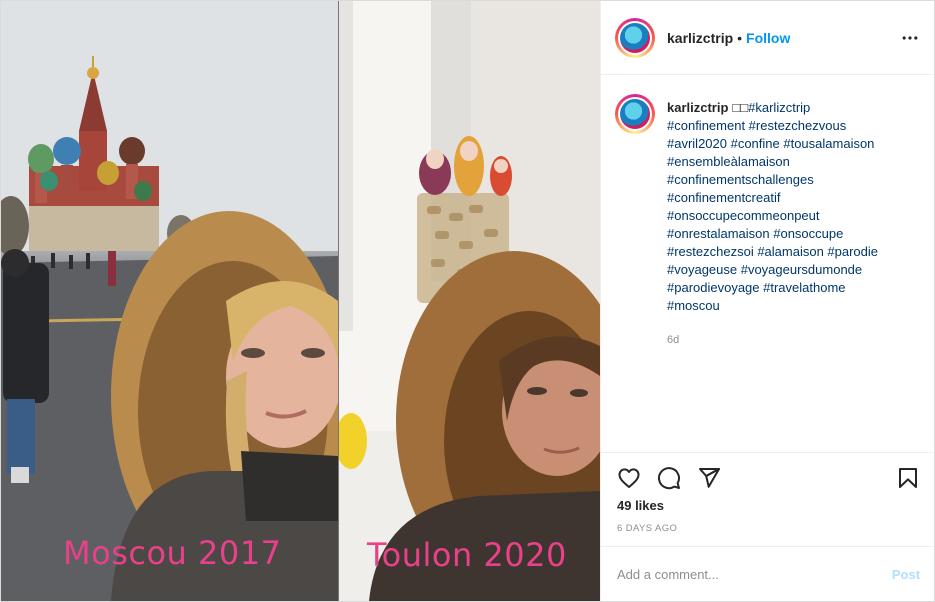 This screenshot has height=602, width=935. I want to click on hashtag-line: #onrestalamaison #onsoccupe, so click(794, 234).